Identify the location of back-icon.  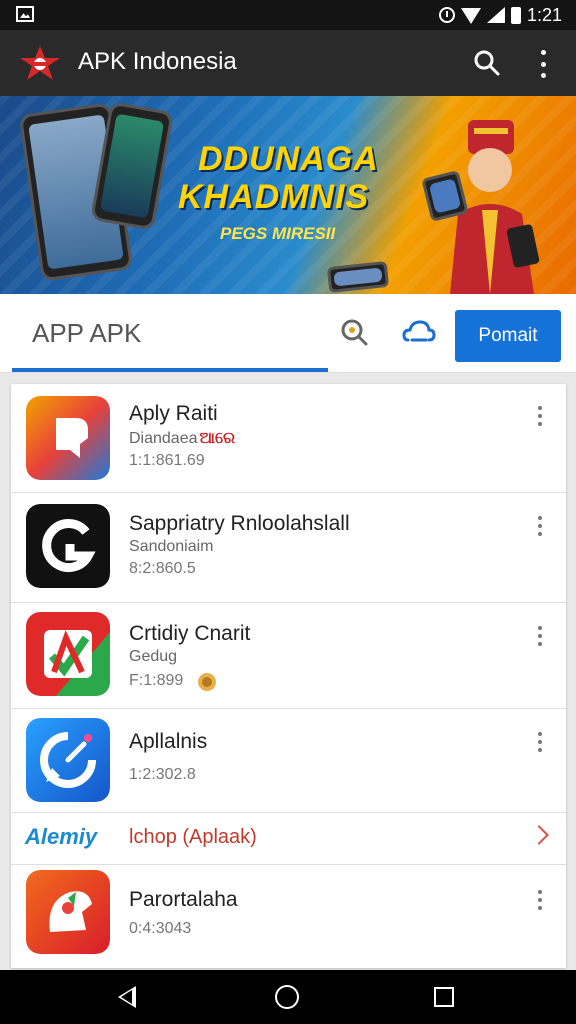
(127, 997).